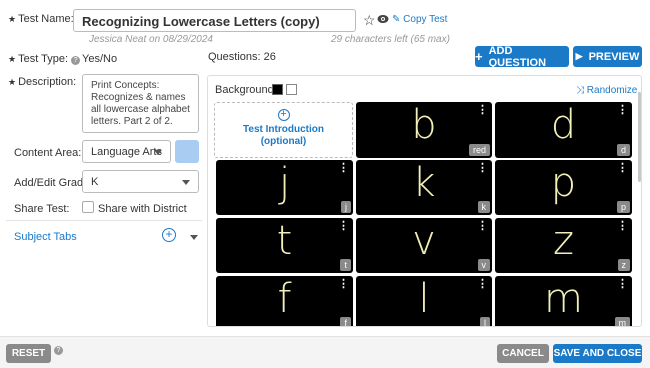 This screenshot has height=368, width=650. What do you see at coordinates (283, 141) in the screenshot?
I see `intro-subtitle: (optional)` at bounding box center [283, 141].